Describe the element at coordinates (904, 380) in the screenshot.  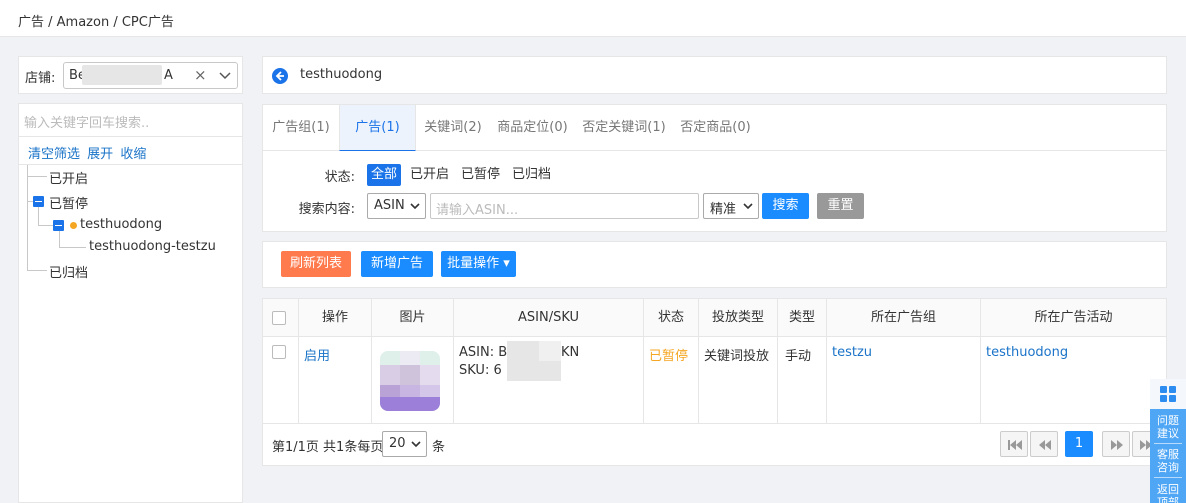
I see `ad-group-cell: testzu` at that location.